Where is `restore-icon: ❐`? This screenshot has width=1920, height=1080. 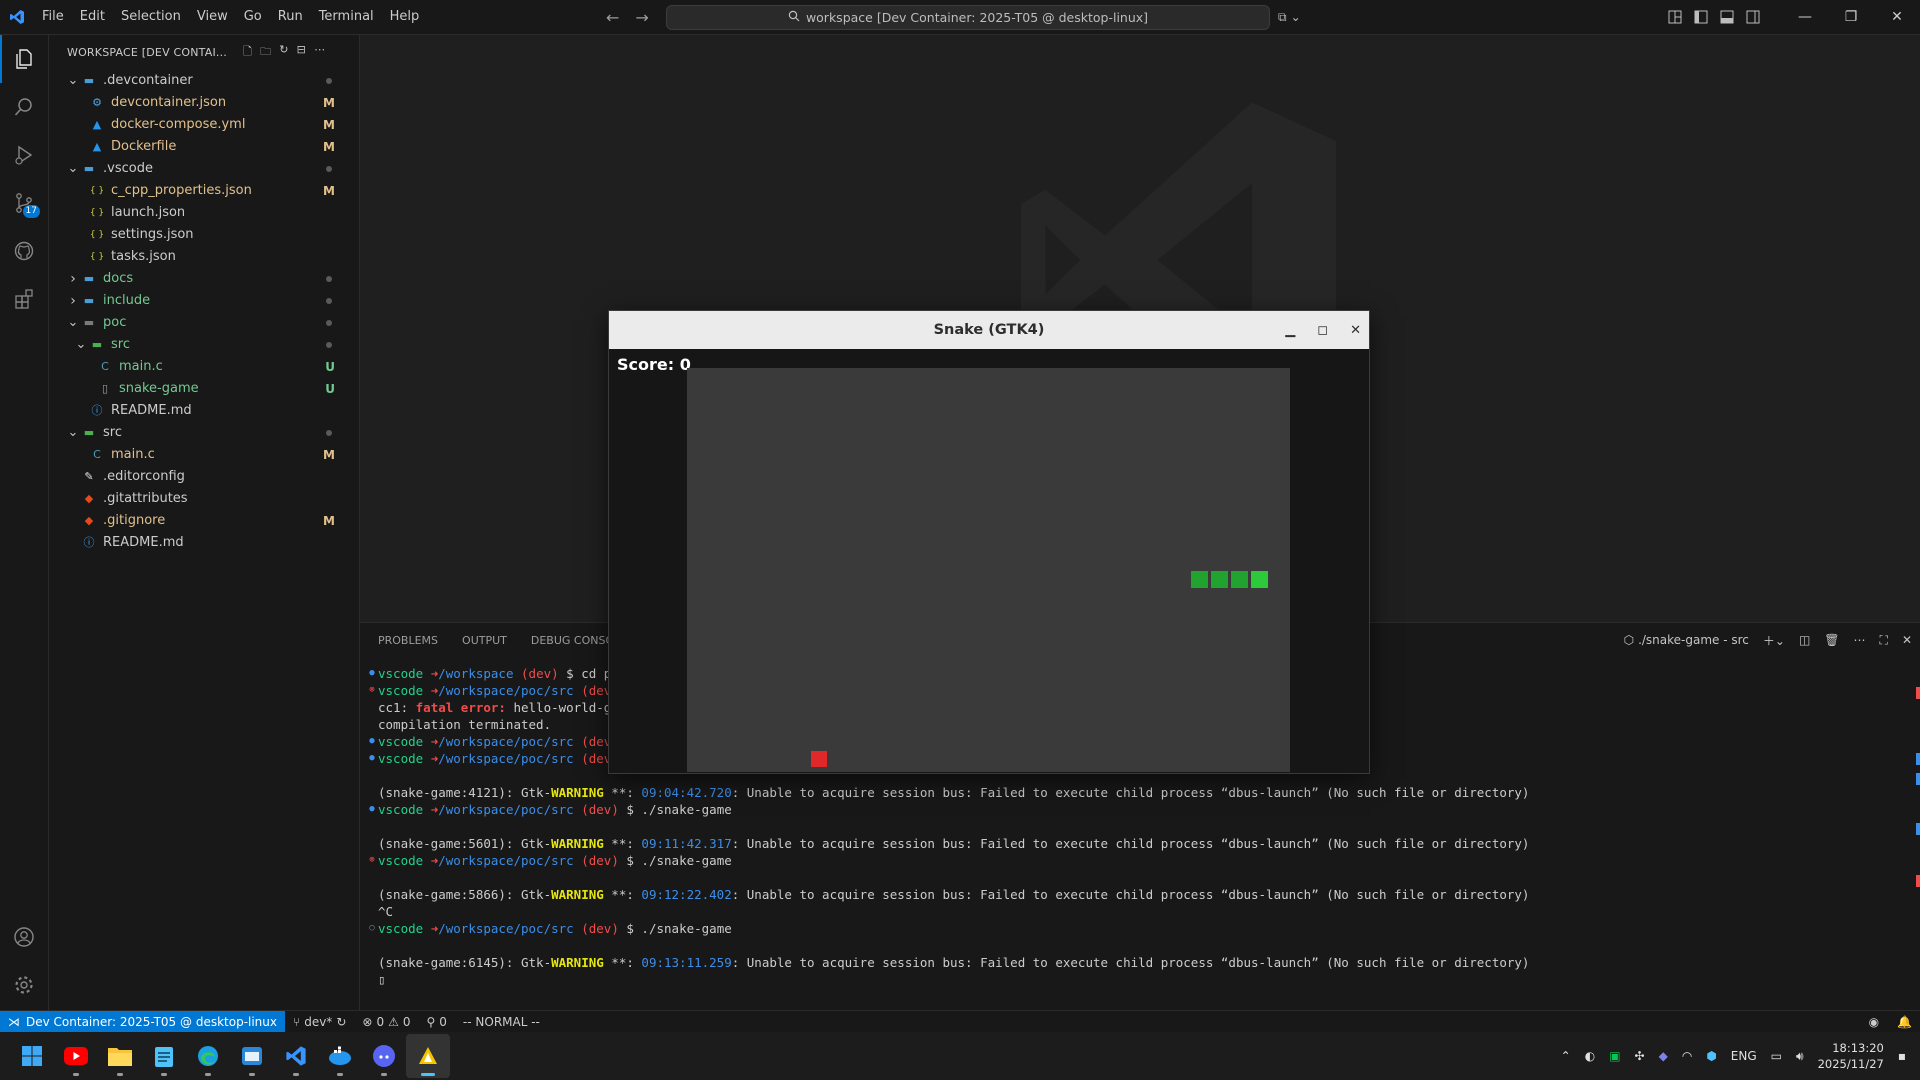
restore-icon: ❐ is located at coordinates (1851, 17).